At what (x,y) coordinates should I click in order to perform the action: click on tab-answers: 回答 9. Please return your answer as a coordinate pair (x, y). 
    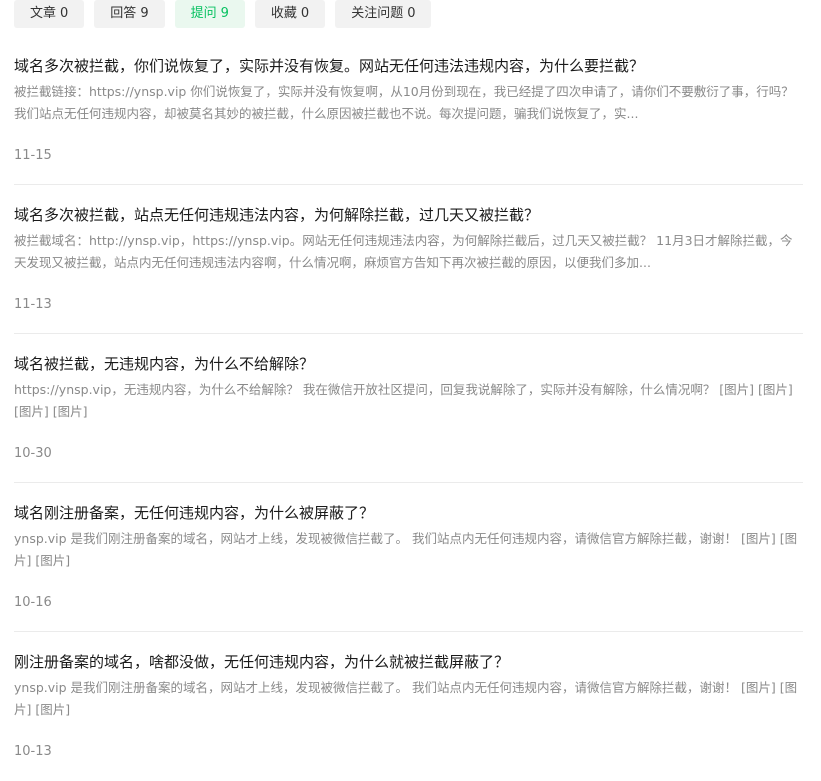
    Looking at the image, I should click on (129, 14).